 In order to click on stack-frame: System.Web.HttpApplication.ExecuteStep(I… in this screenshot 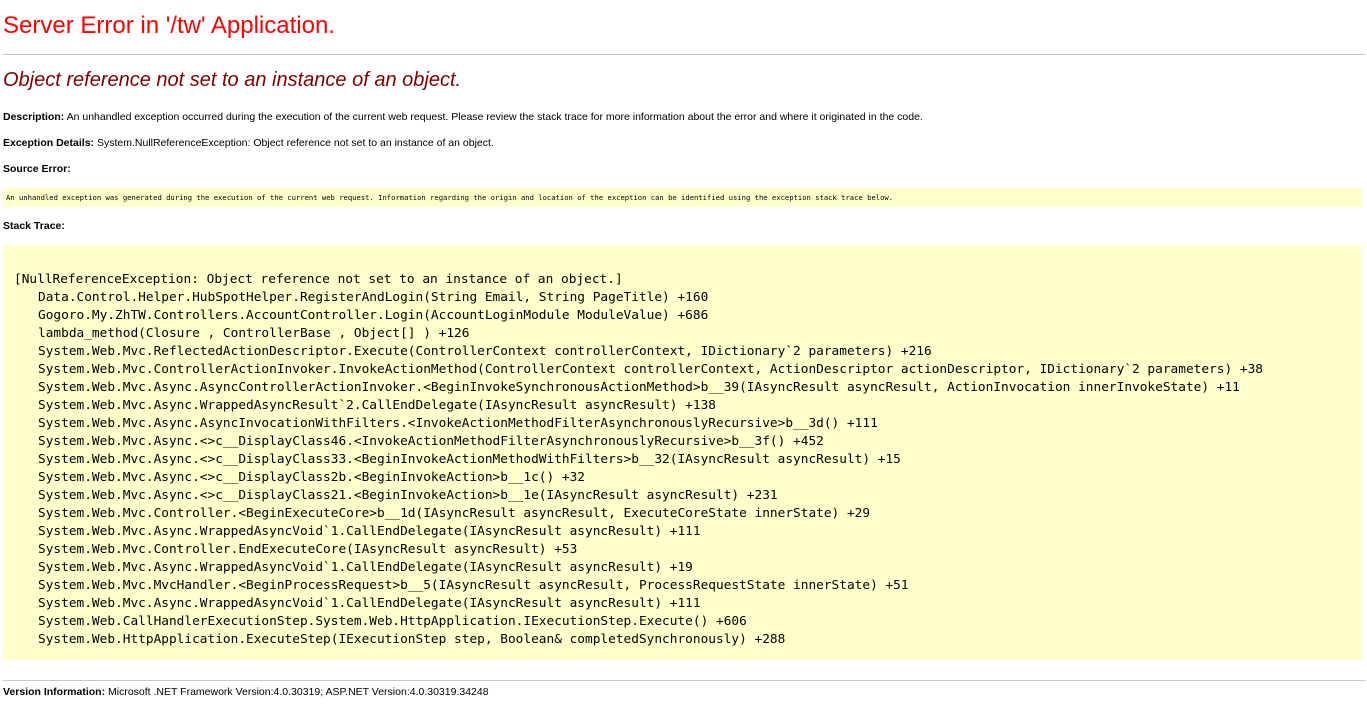, I will do `click(412, 639)`.